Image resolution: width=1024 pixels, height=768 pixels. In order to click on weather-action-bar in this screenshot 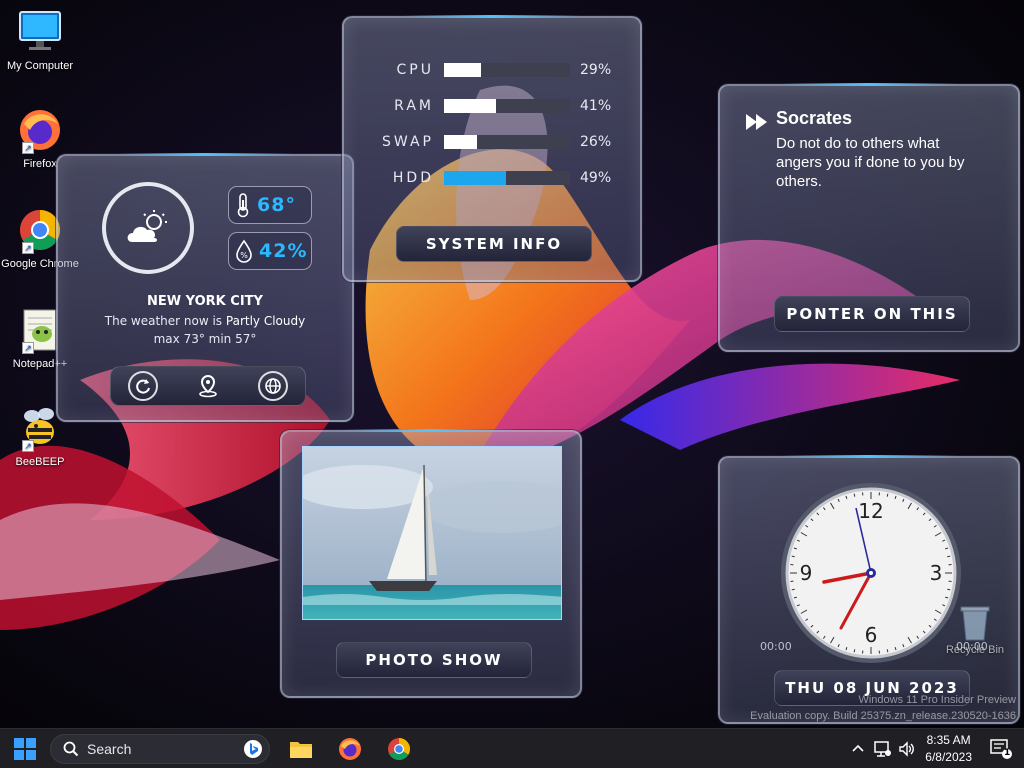, I will do `click(208, 386)`.